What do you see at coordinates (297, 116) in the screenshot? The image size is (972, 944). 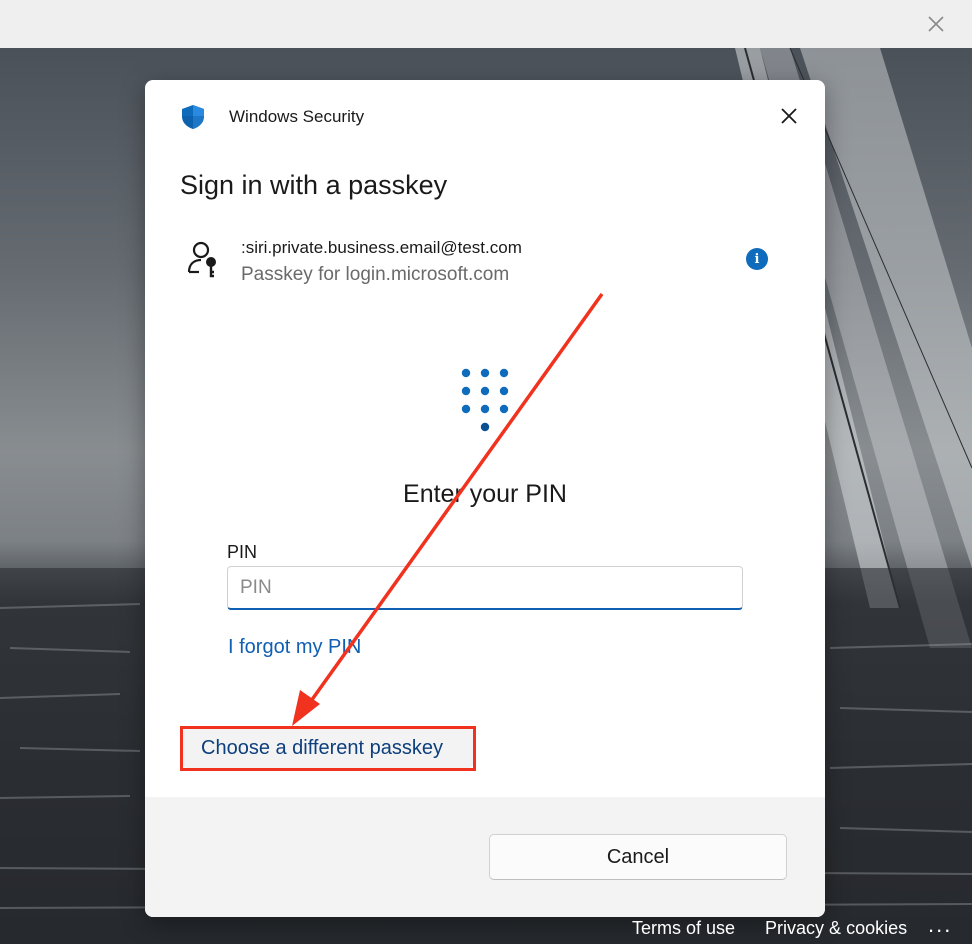 I see `app-title: Windows Security` at bounding box center [297, 116].